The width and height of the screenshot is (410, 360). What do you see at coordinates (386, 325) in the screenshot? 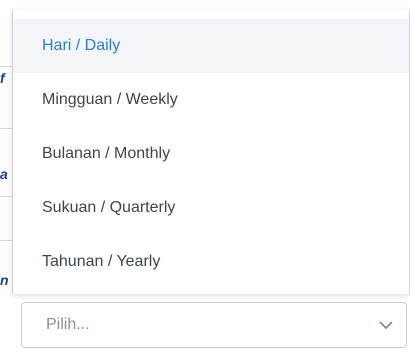
I see `chevron-down-icon` at bounding box center [386, 325].